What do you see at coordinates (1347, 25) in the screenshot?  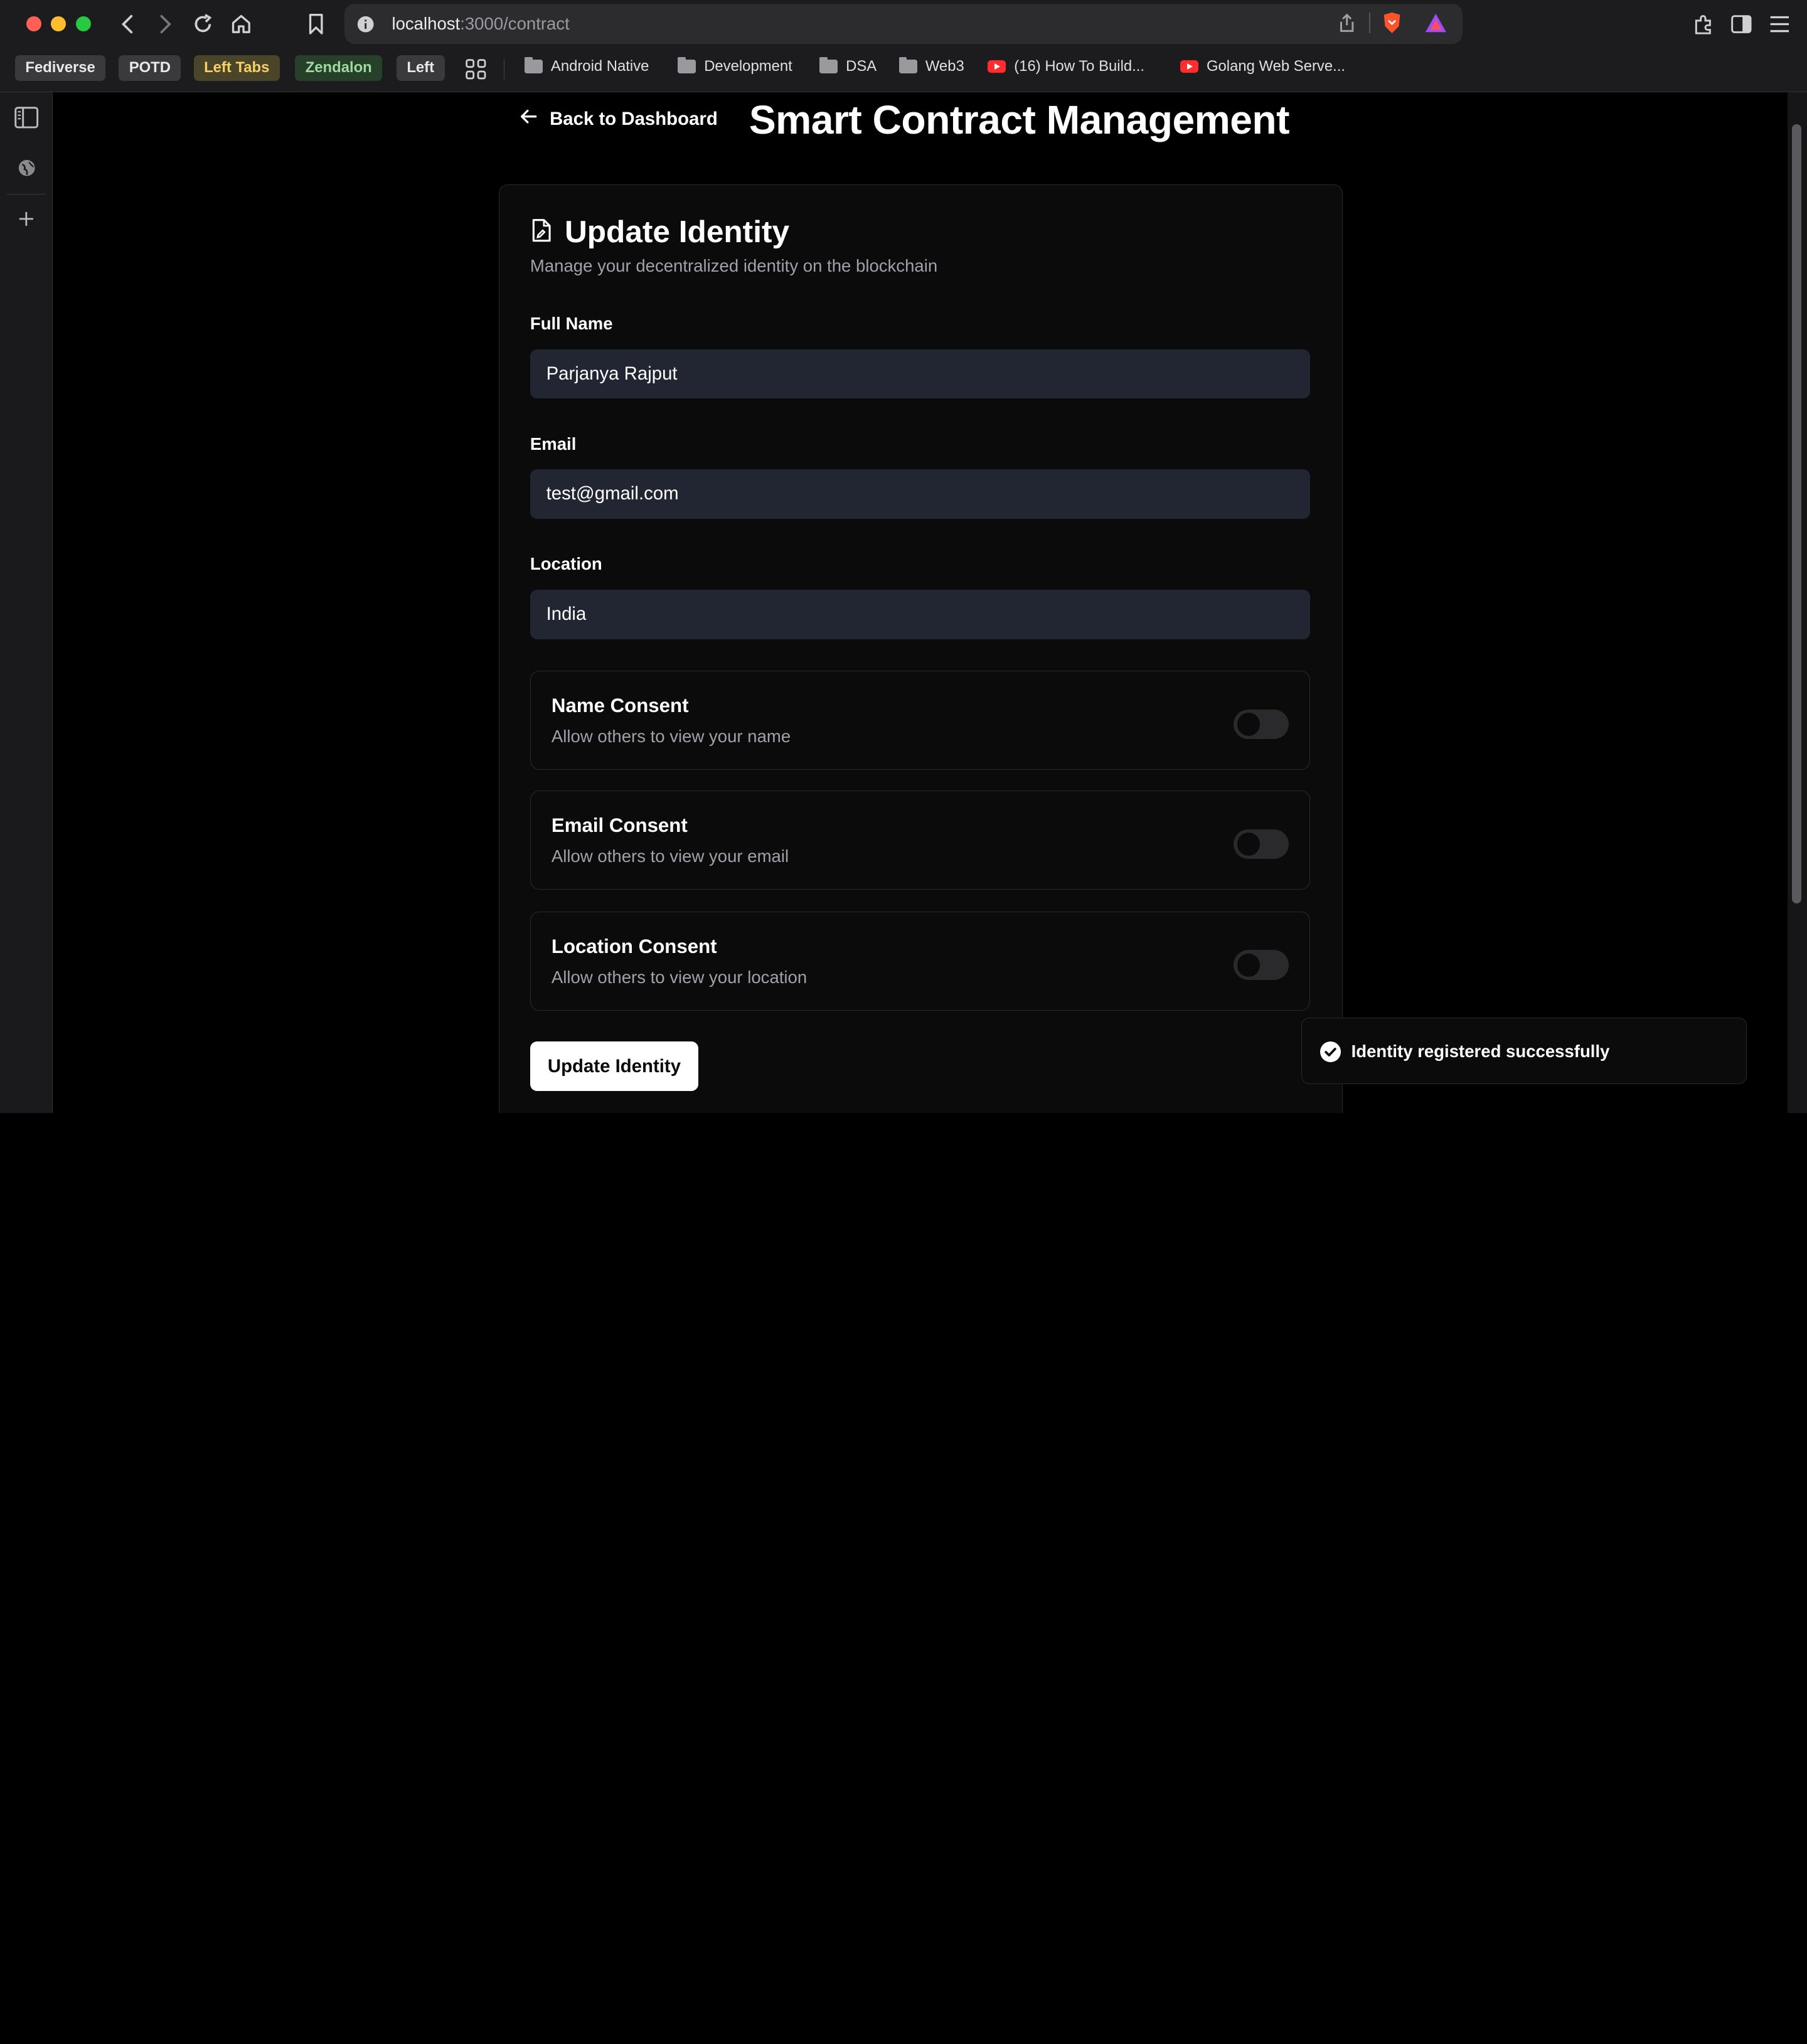 I see `share-icon` at bounding box center [1347, 25].